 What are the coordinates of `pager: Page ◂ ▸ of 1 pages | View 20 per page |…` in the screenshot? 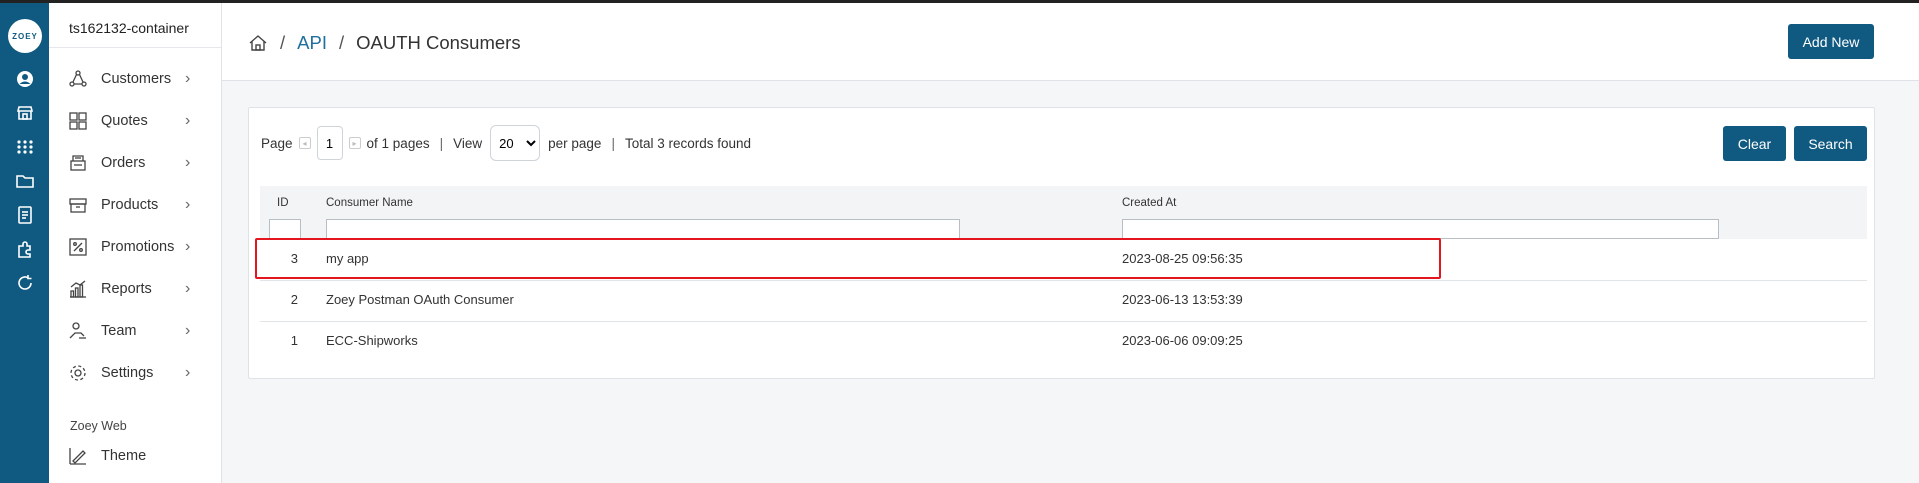 It's located at (506, 143).